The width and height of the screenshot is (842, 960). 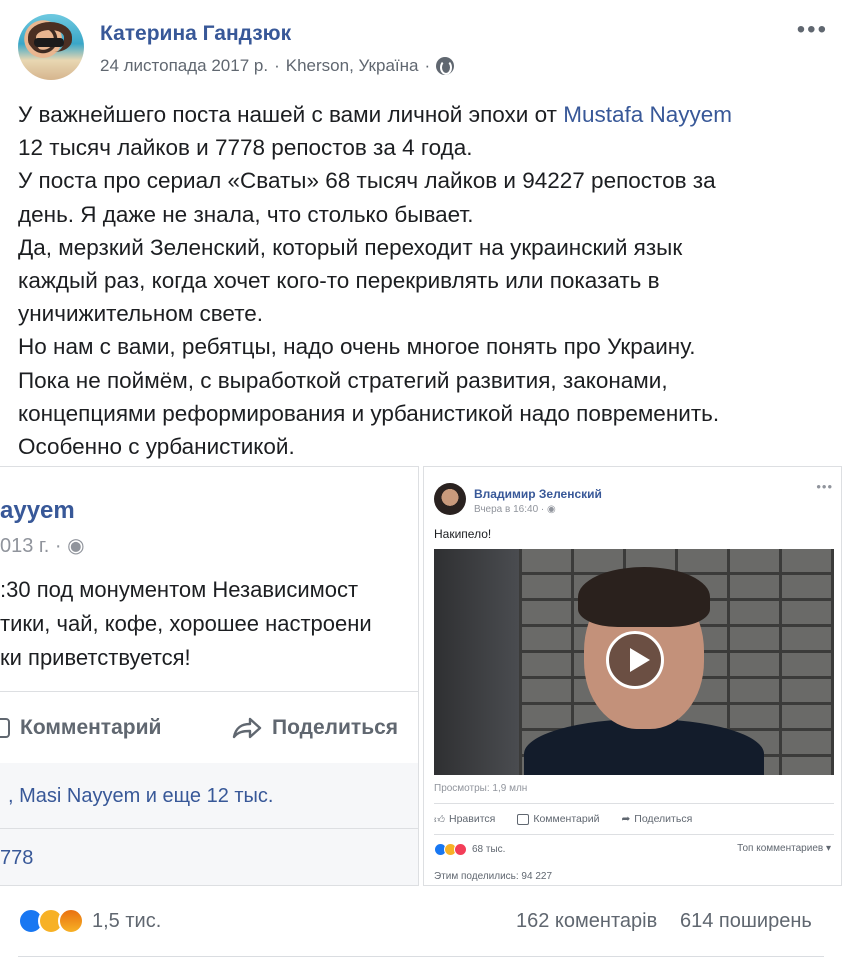 I want to click on reactions-count: 1,5 тис., so click(x=126, y=921).